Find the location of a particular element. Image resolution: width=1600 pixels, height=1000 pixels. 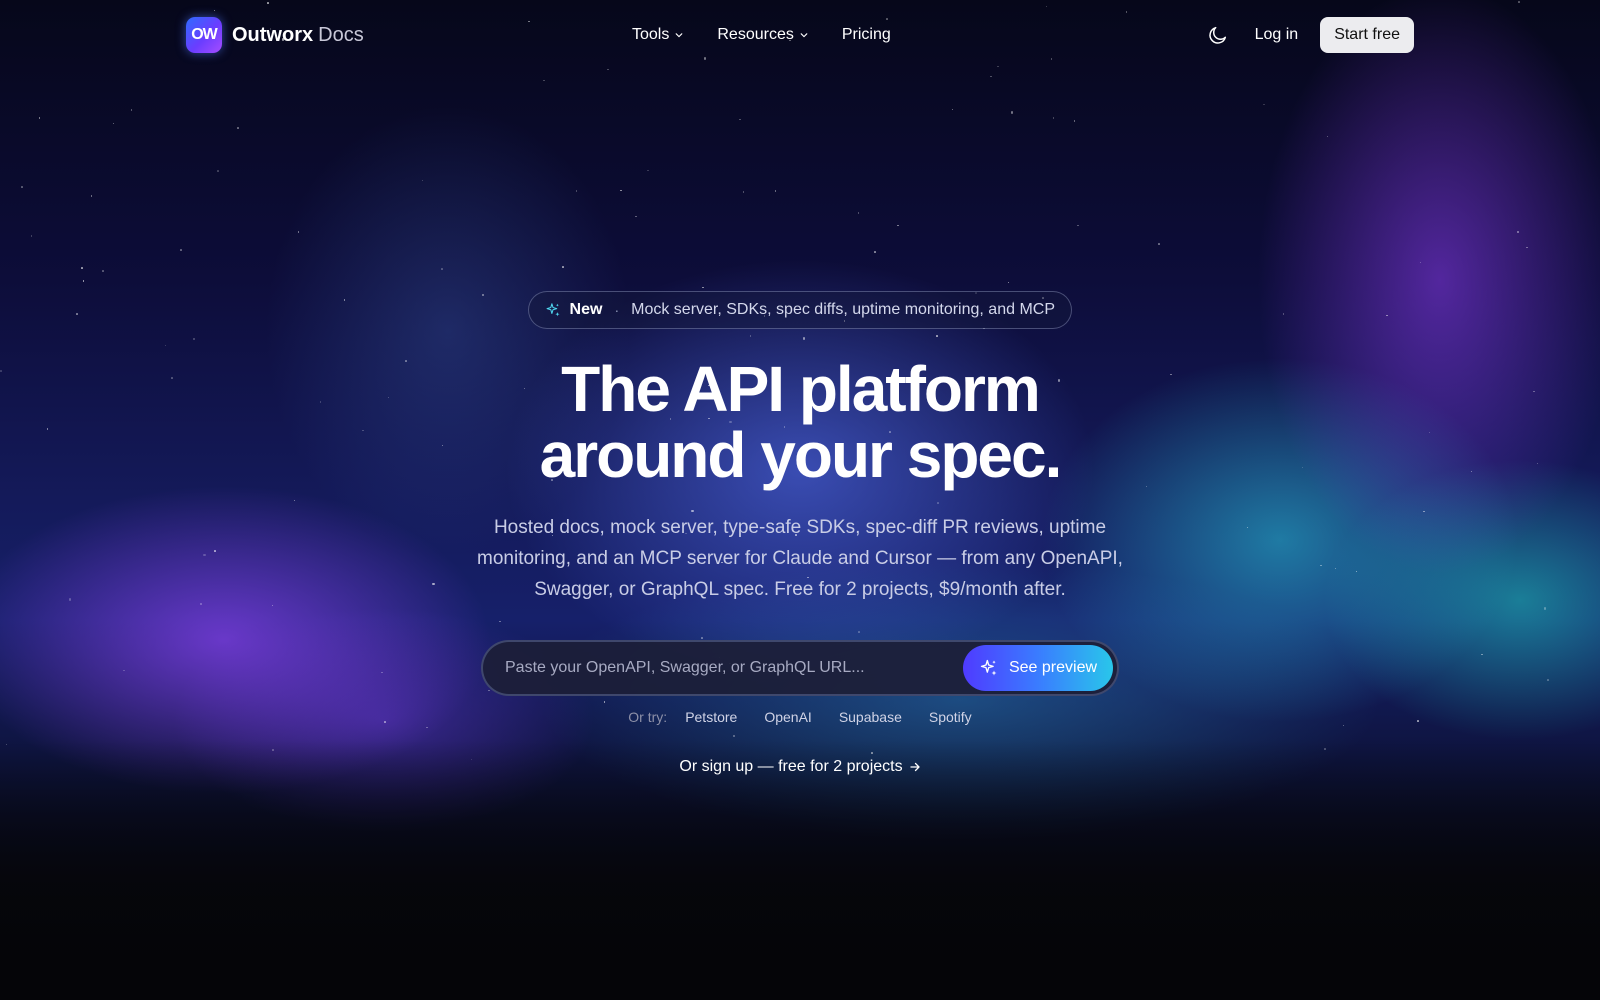

chevron-down-icon is located at coordinates (679, 35).